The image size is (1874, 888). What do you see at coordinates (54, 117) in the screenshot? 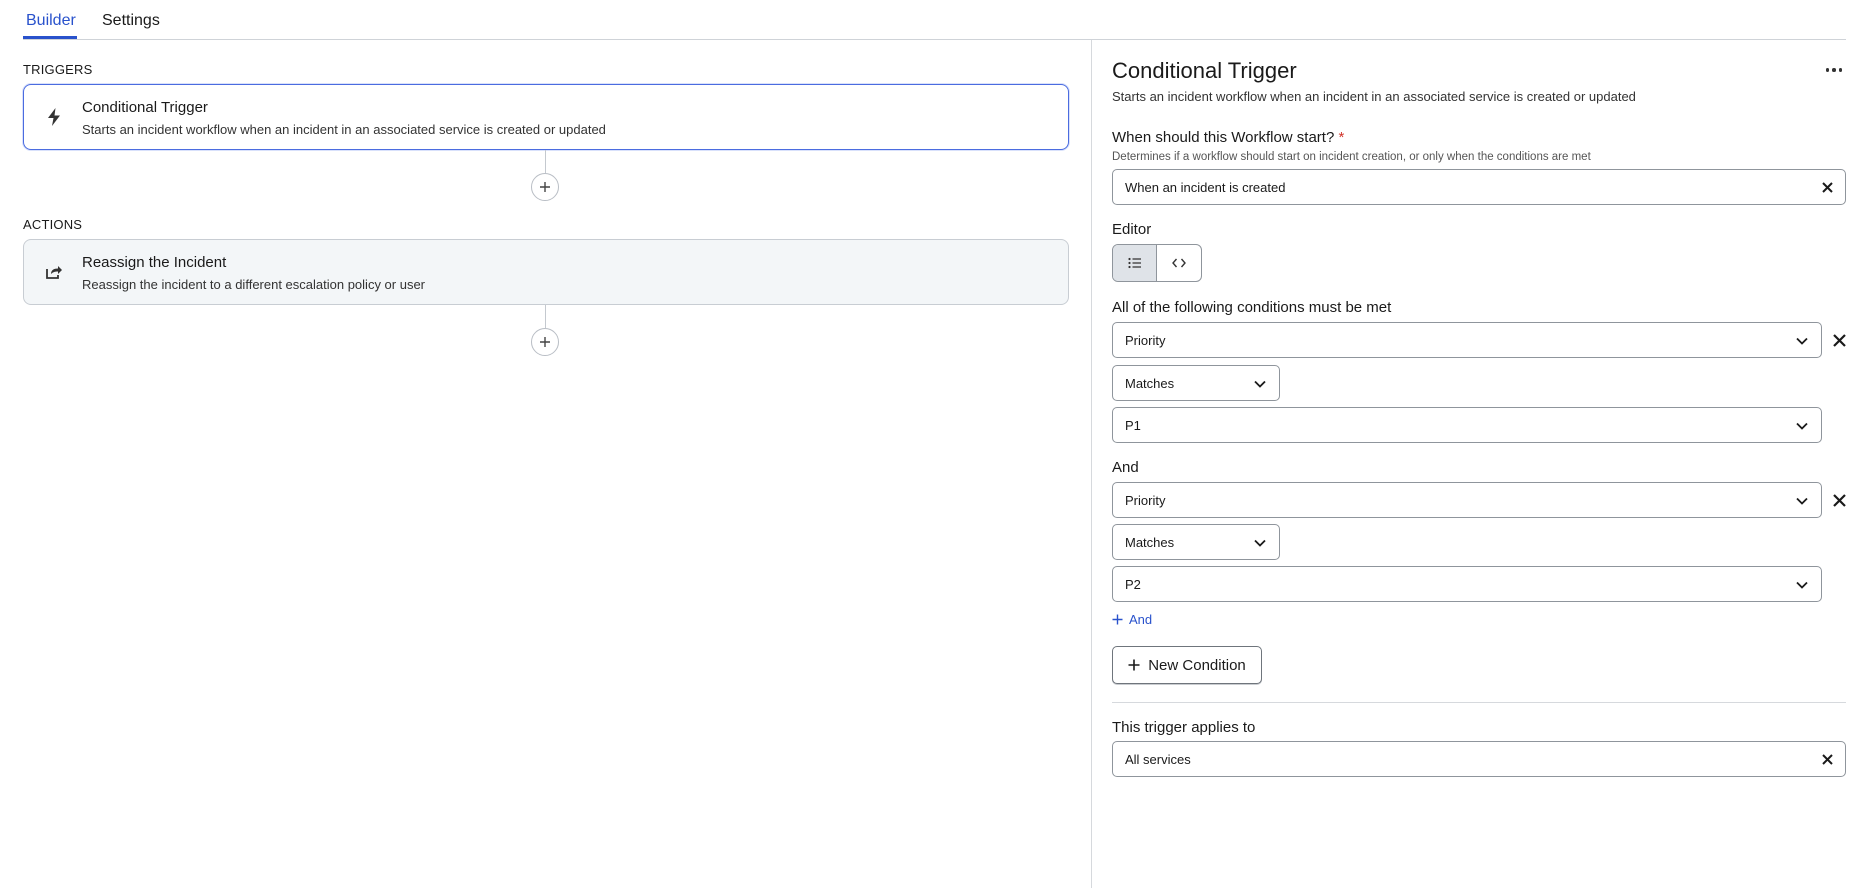
I see `lightning-icon` at bounding box center [54, 117].